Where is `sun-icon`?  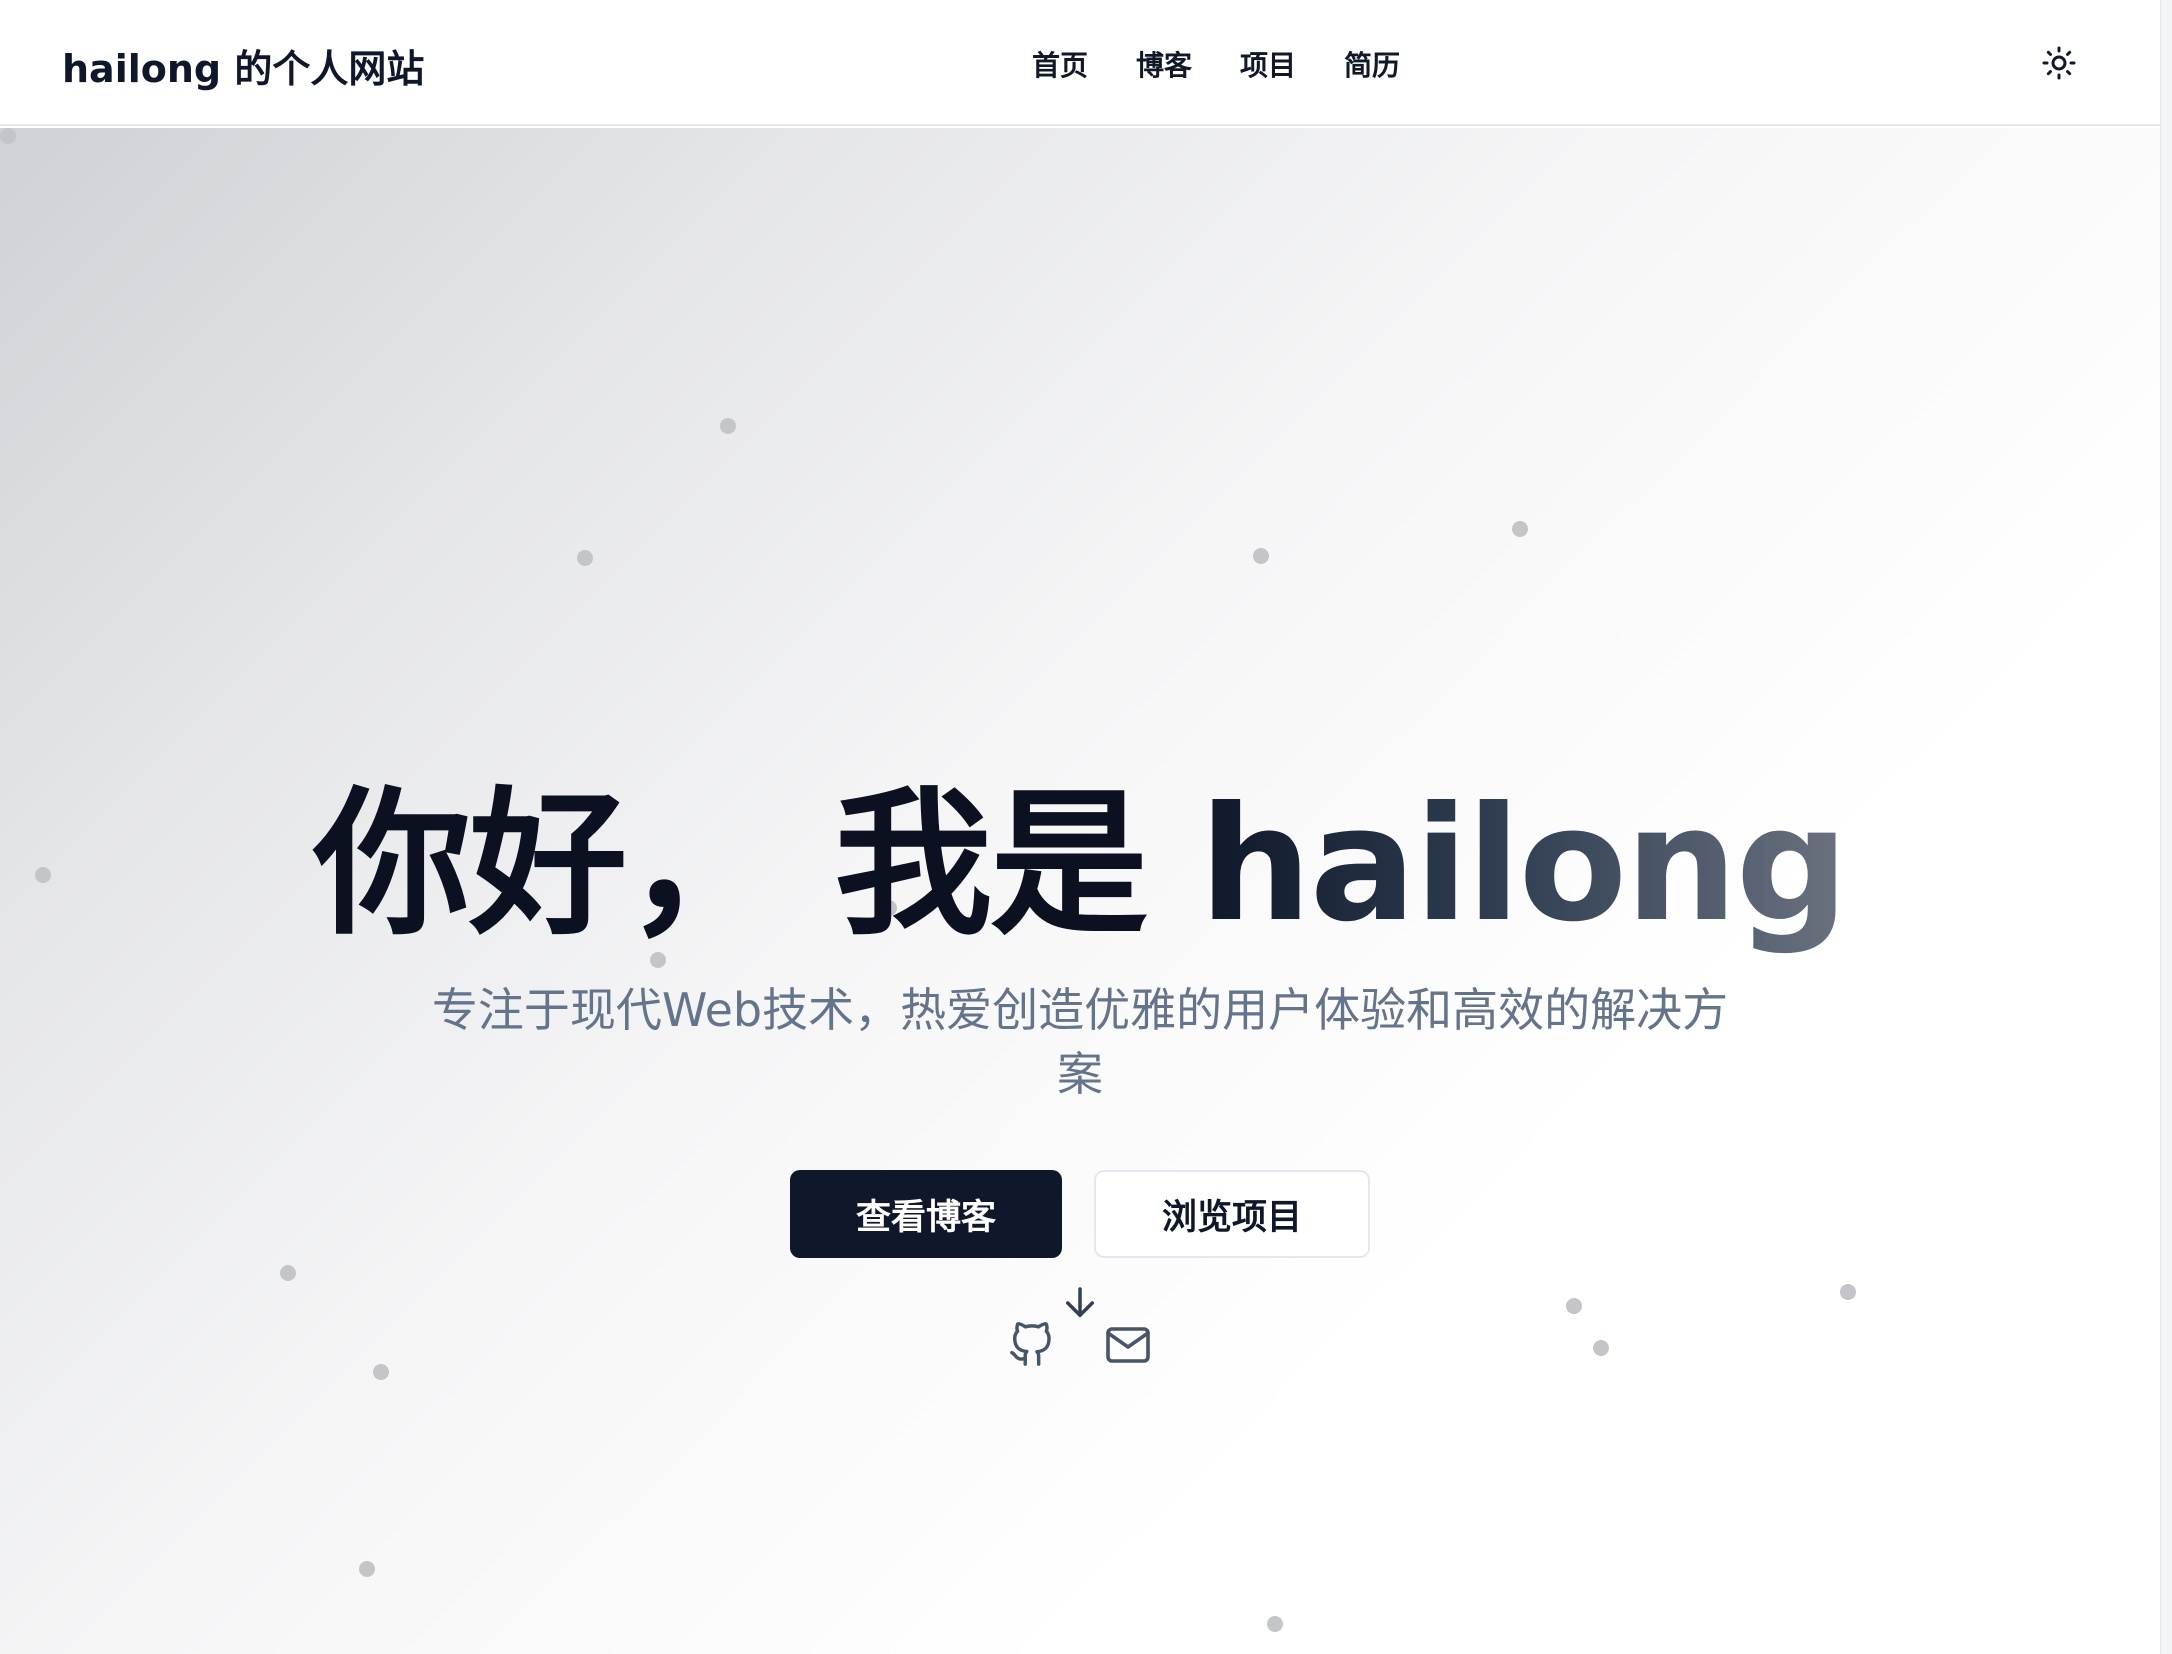 sun-icon is located at coordinates (2059, 63).